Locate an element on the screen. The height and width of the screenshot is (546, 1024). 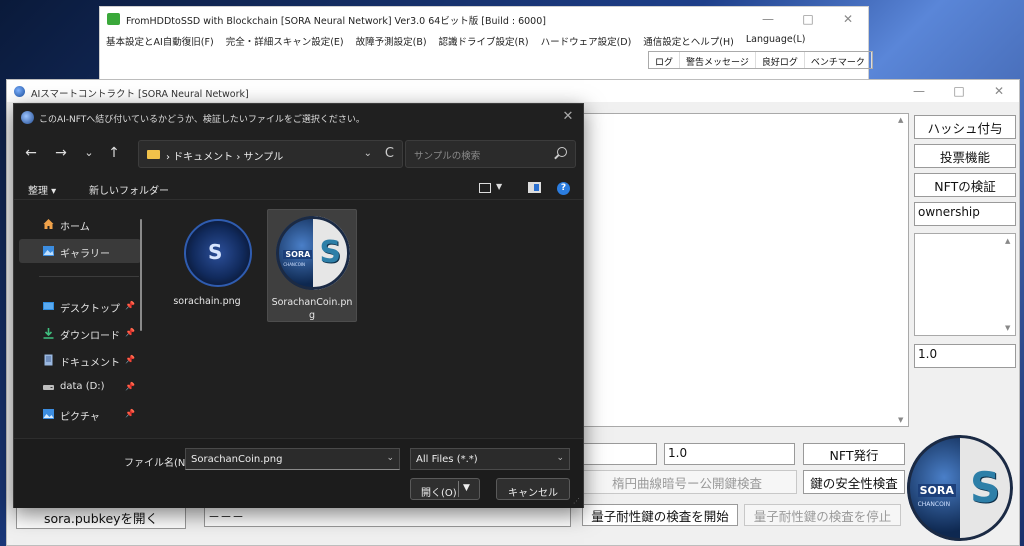
ai-window-controls: — □ ✕ is located at coordinates (959, 91).